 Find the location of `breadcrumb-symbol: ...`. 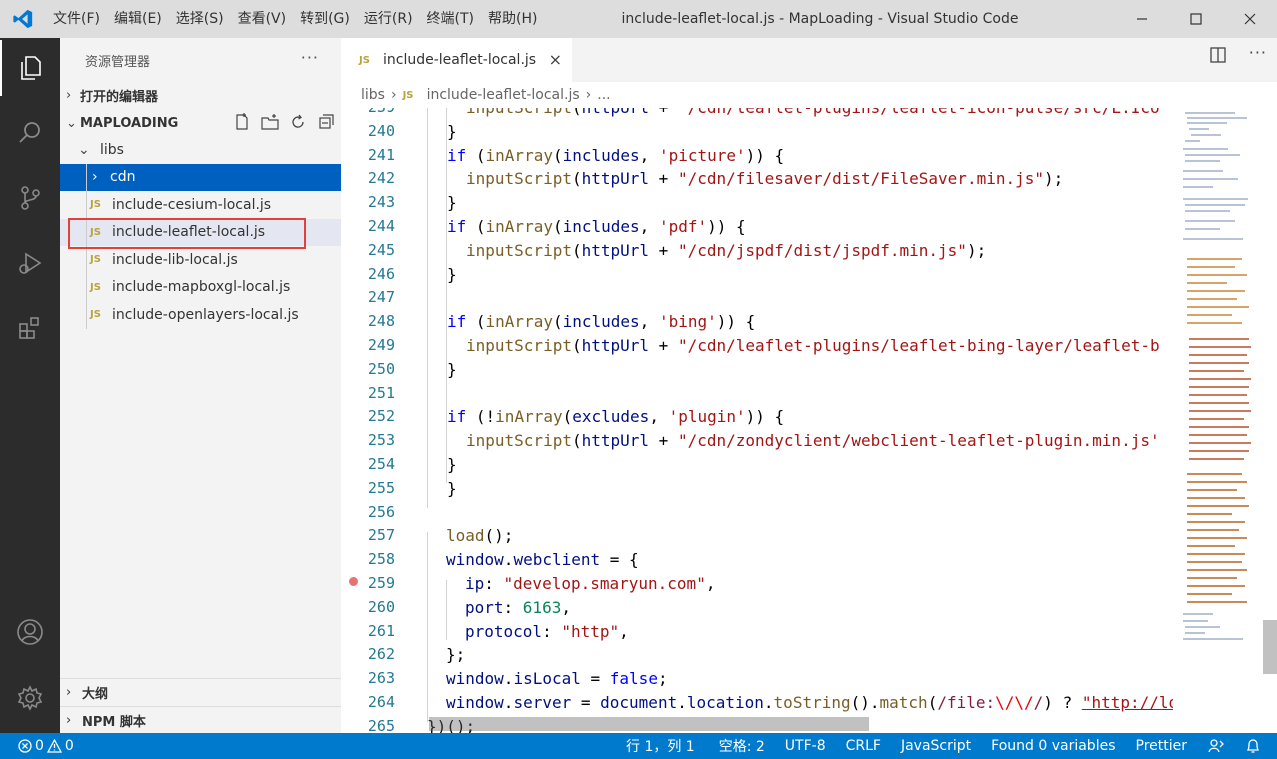

breadcrumb-symbol: ... is located at coordinates (603, 95).